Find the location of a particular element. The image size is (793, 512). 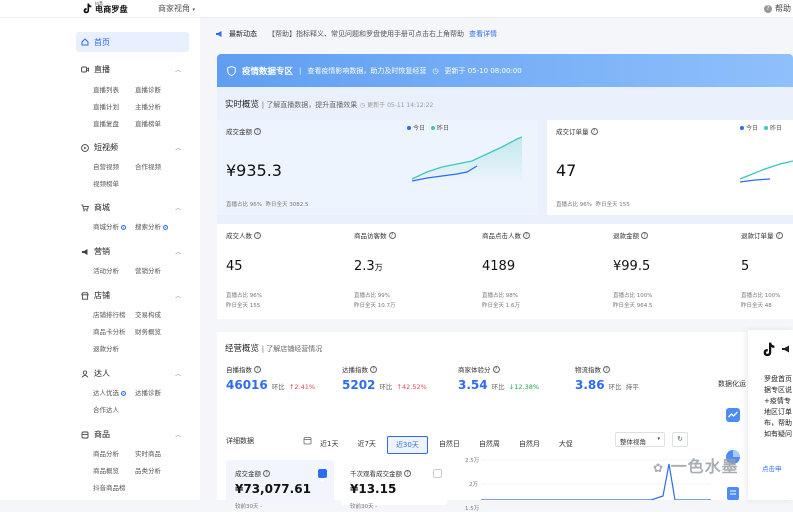

kpi-label: 达播指数? is located at coordinates (359, 369).